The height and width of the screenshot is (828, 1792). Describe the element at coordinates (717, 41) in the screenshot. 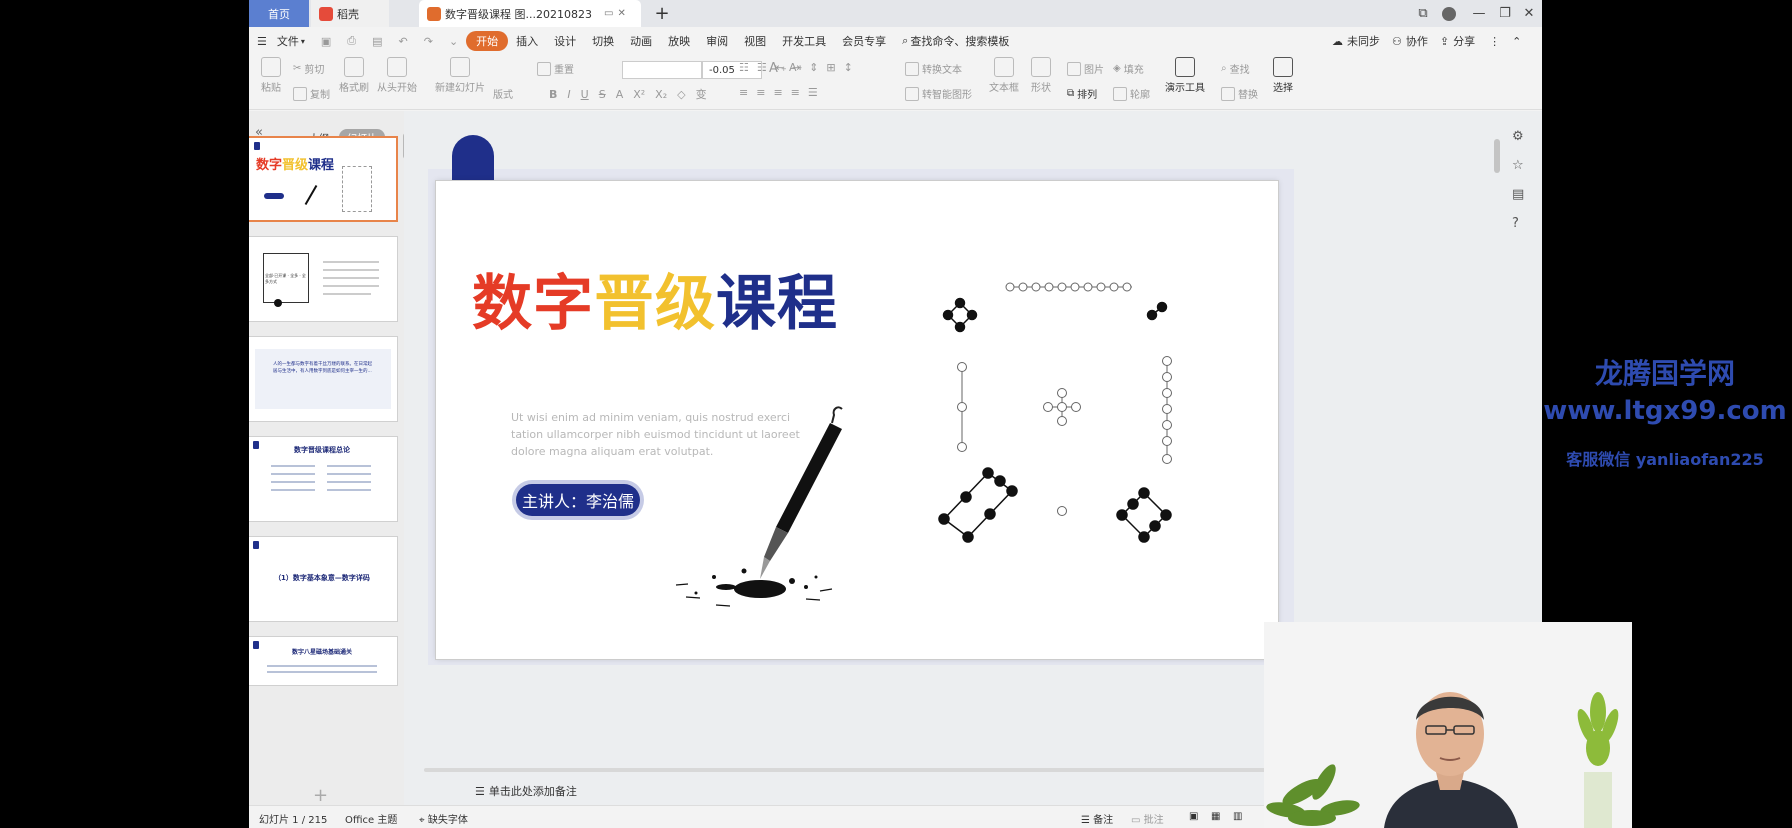

I see `menu-tab-review: 审阅` at that location.